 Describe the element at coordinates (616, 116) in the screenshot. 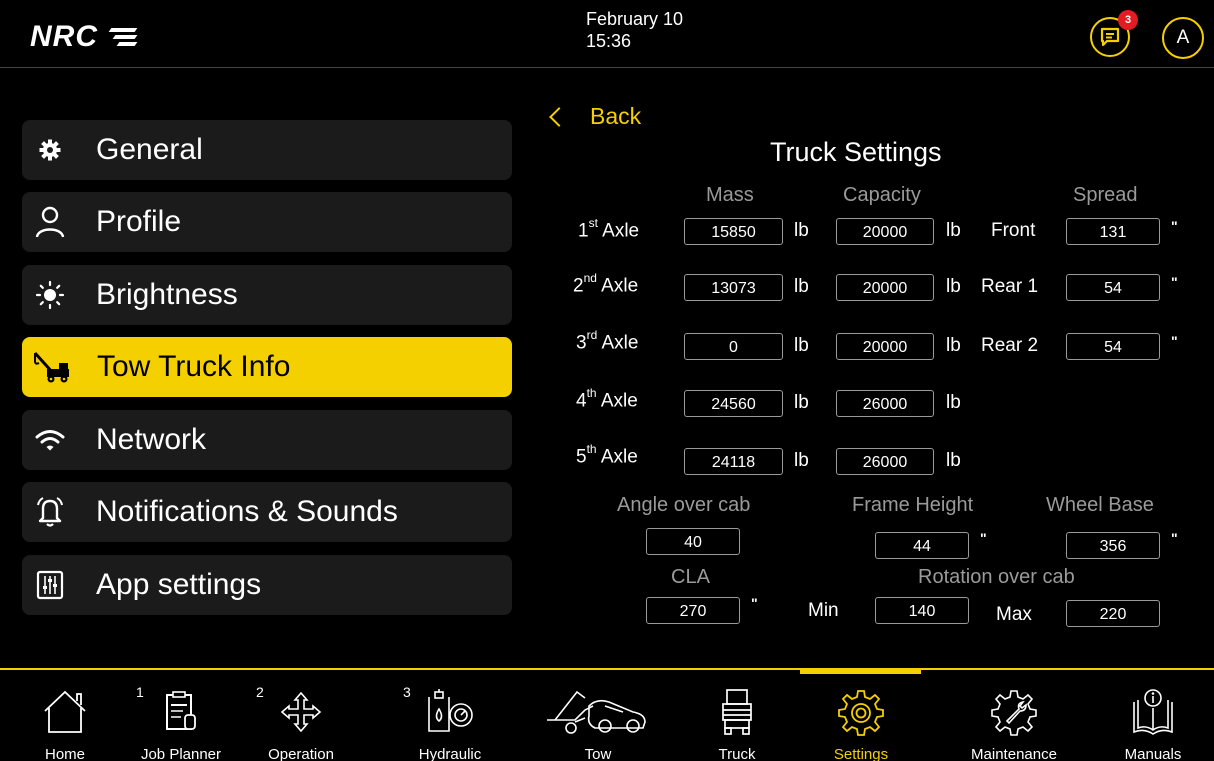

I see `back-label: Back` at that location.